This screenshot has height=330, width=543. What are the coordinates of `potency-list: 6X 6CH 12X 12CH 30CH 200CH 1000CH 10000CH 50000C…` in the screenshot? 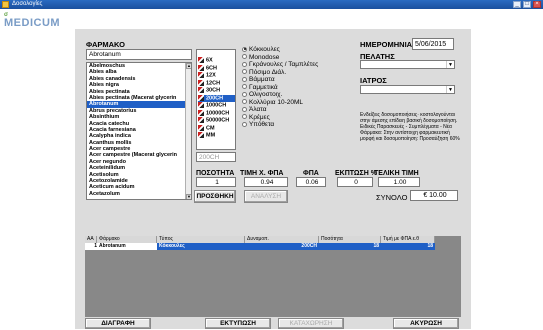 It's located at (216, 99).